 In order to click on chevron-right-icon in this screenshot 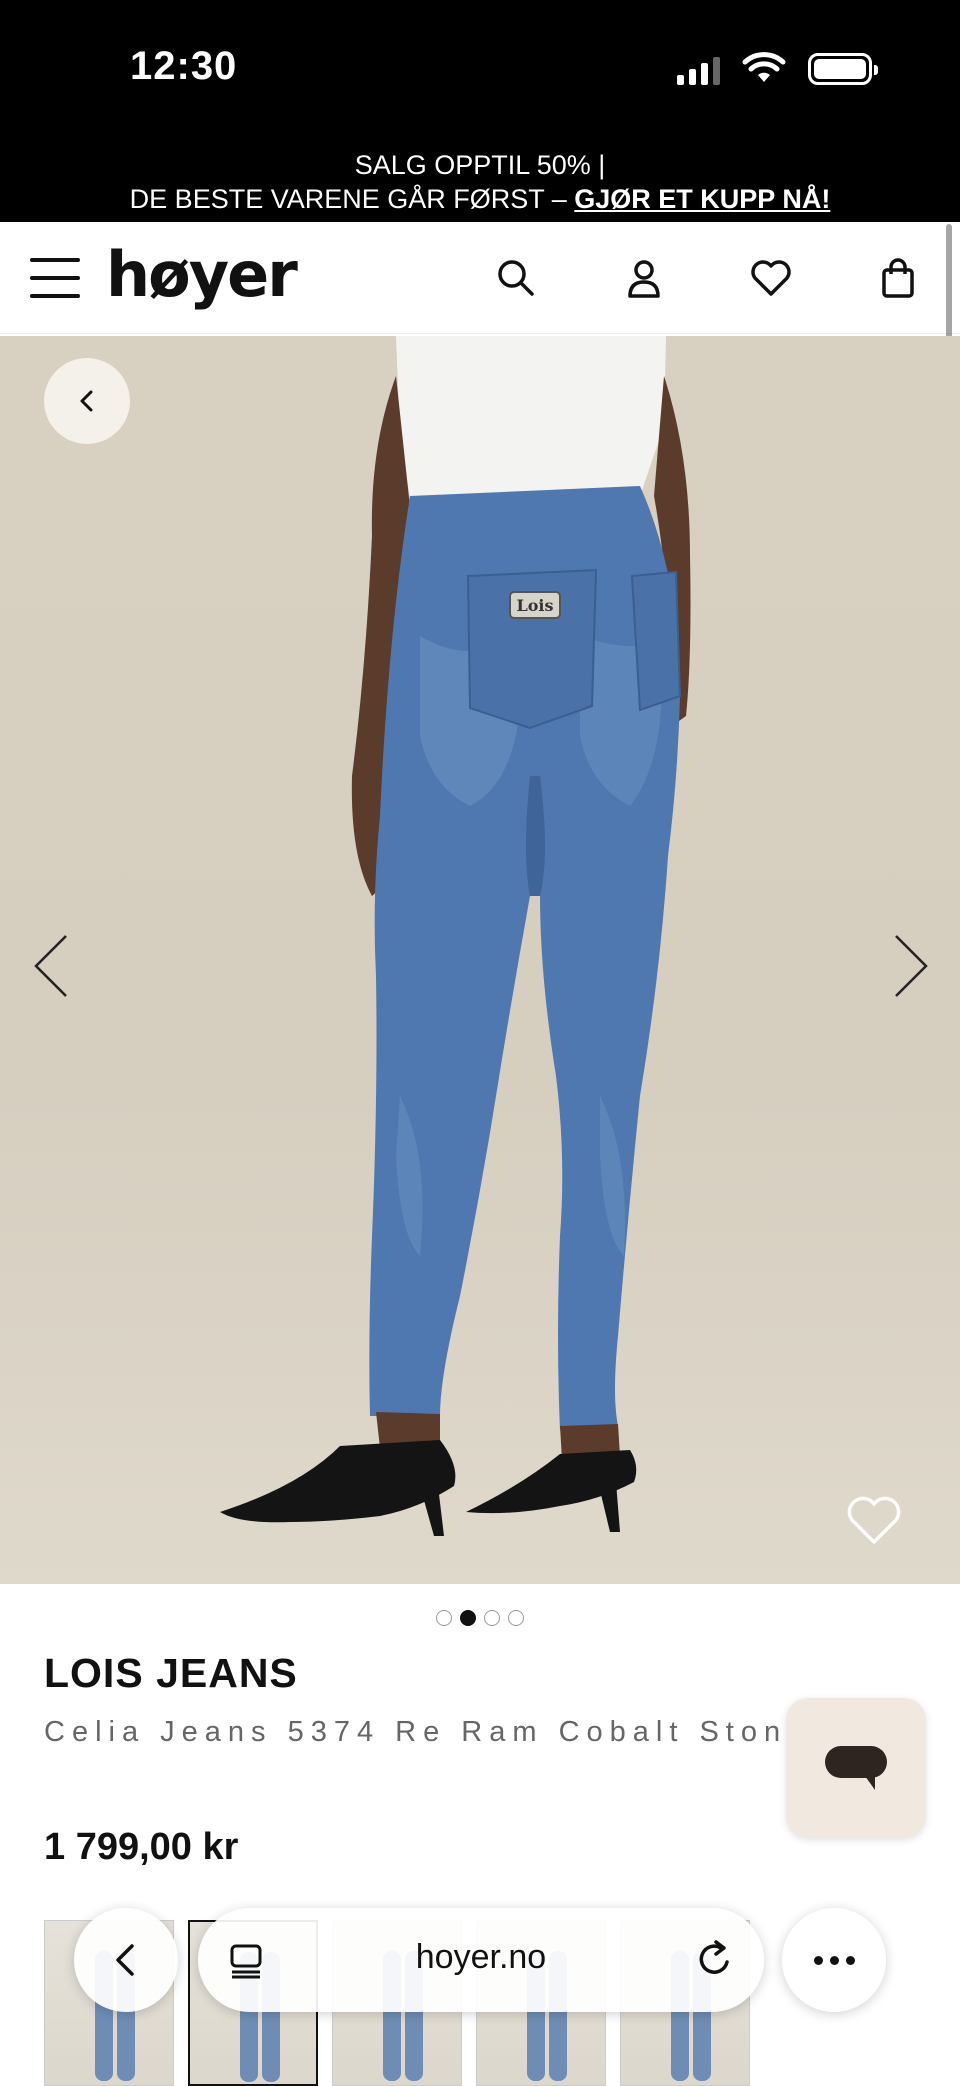, I will do `click(911, 966)`.